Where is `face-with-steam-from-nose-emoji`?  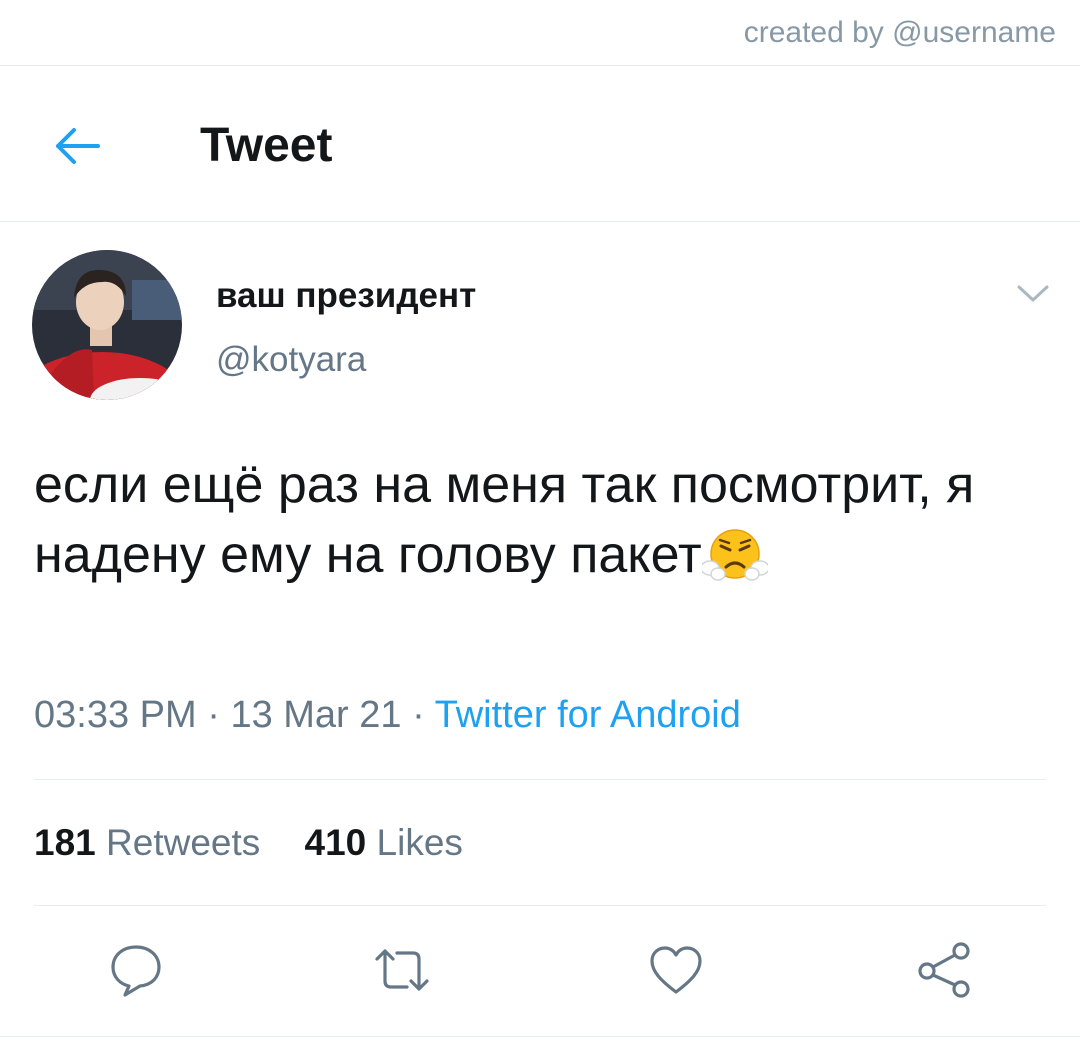 face-with-steam-from-nose-emoji is located at coordinates (734, 555).